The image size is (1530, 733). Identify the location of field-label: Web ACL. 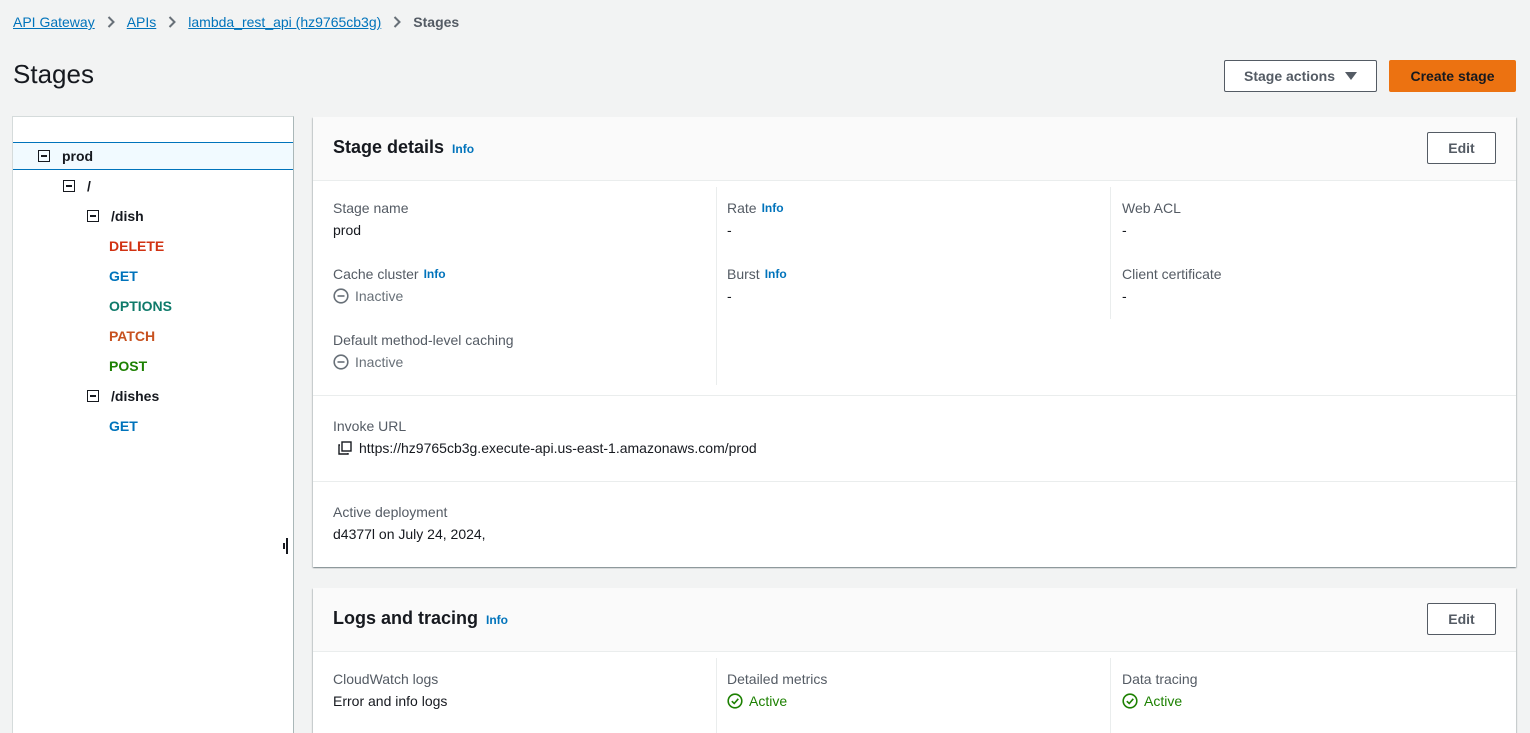
(1151, 208).